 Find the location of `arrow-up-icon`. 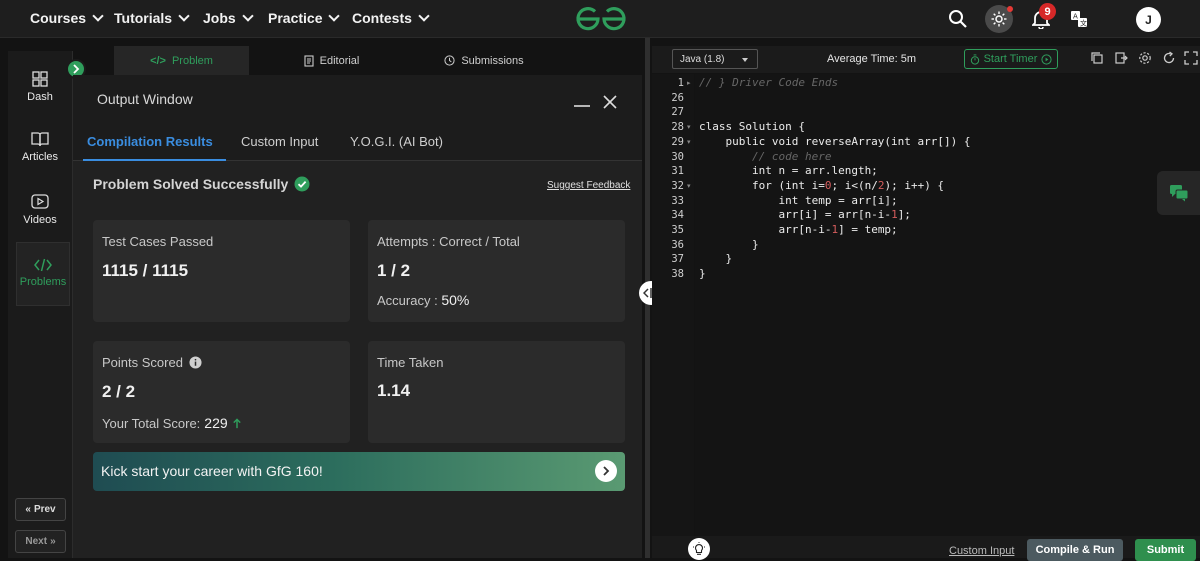

arrow-up-icon is located at coordinates (236, 422).